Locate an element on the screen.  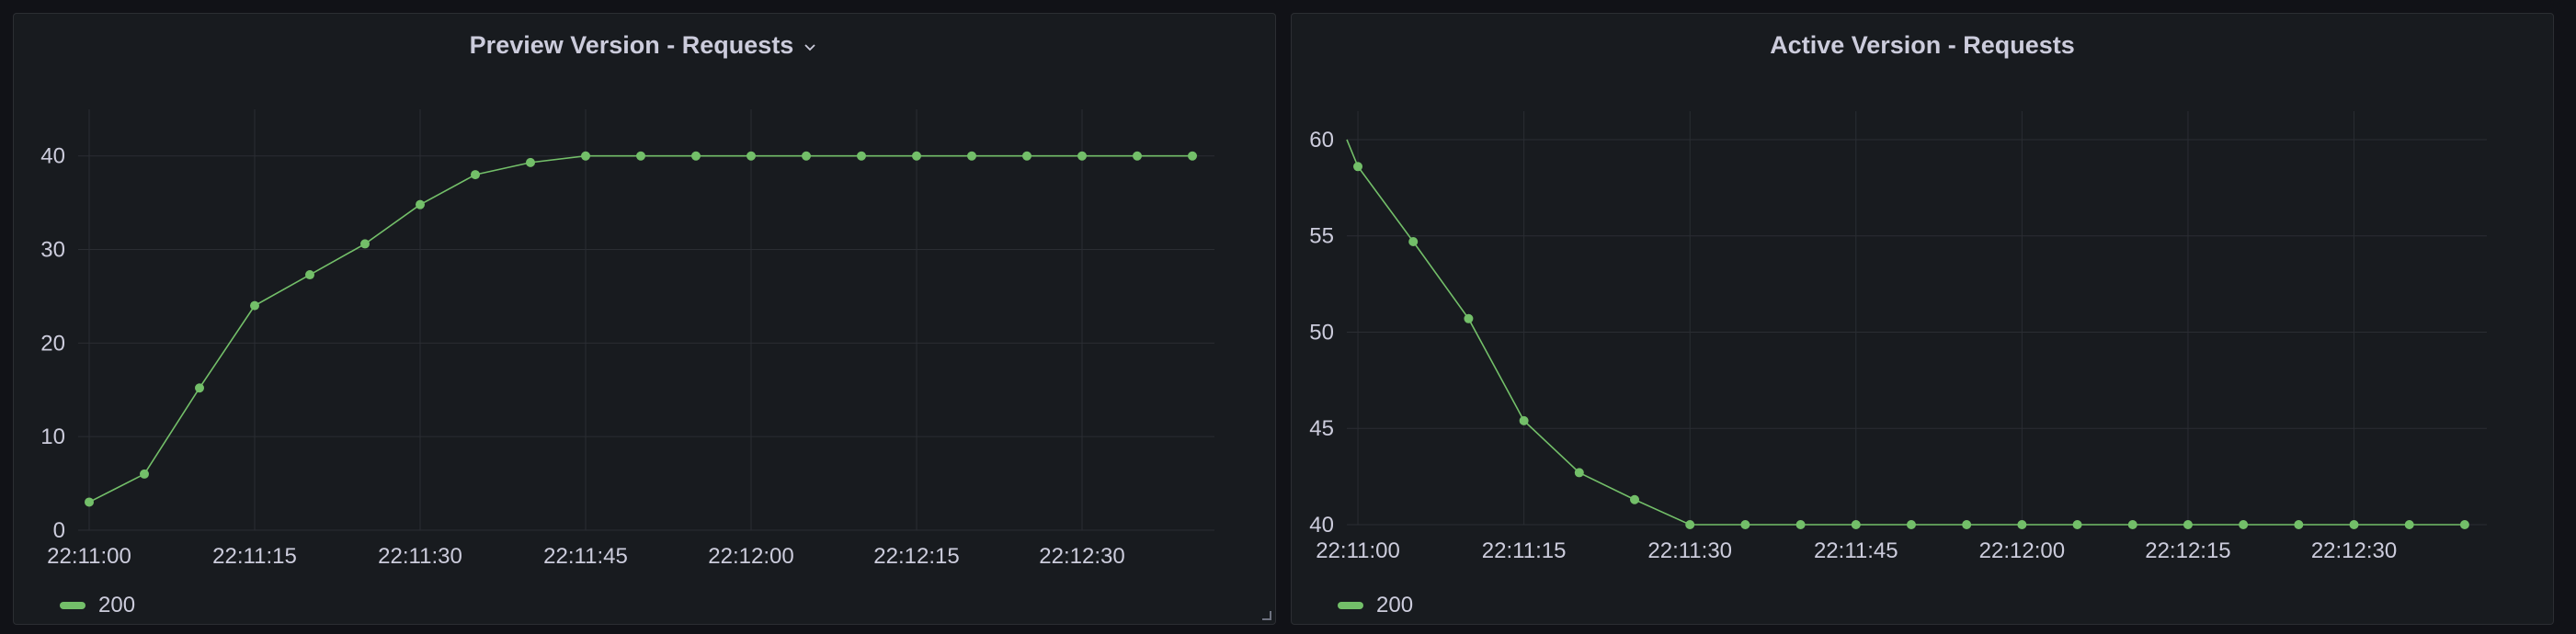
y-tick-label: 60 is located at coordinates (1321, 140).